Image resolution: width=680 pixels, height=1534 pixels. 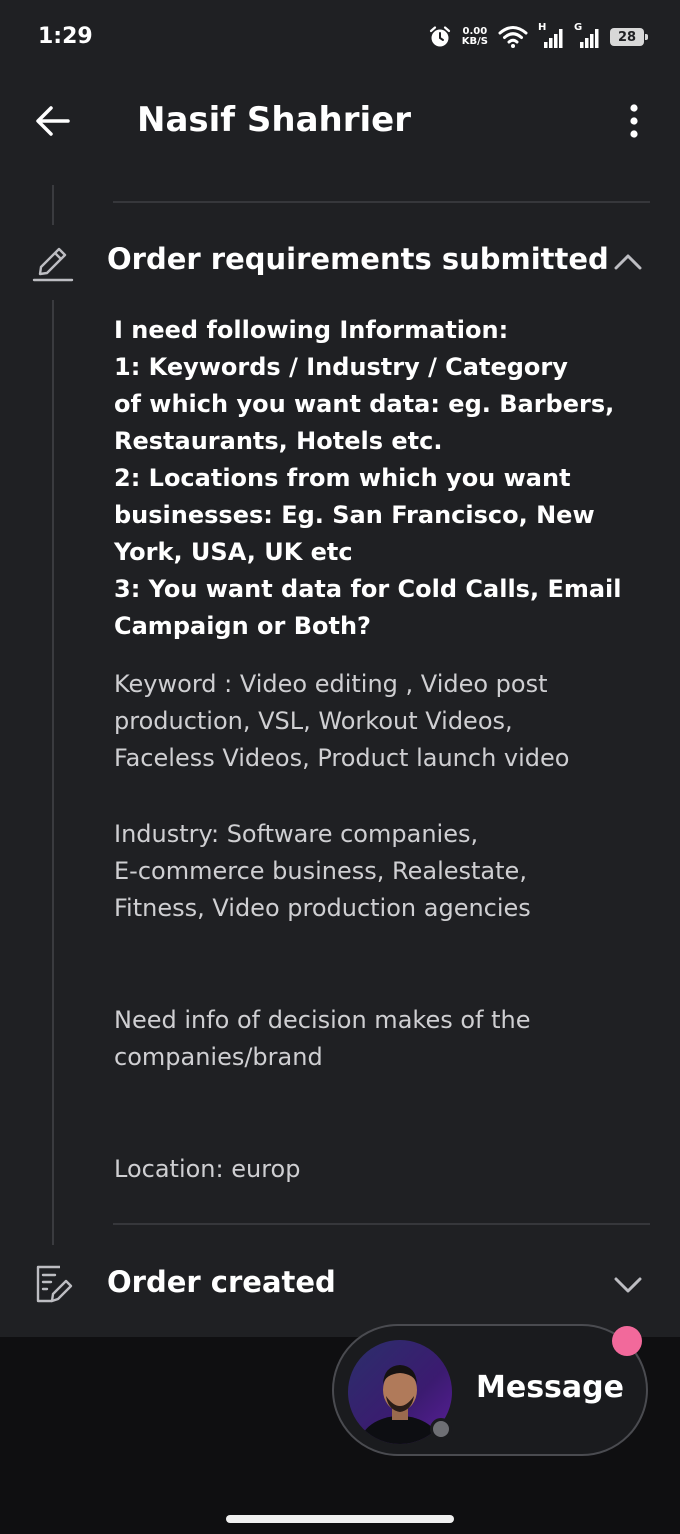 I want to click on order-created-section-header: Order created, so click(x=340, y=1285).